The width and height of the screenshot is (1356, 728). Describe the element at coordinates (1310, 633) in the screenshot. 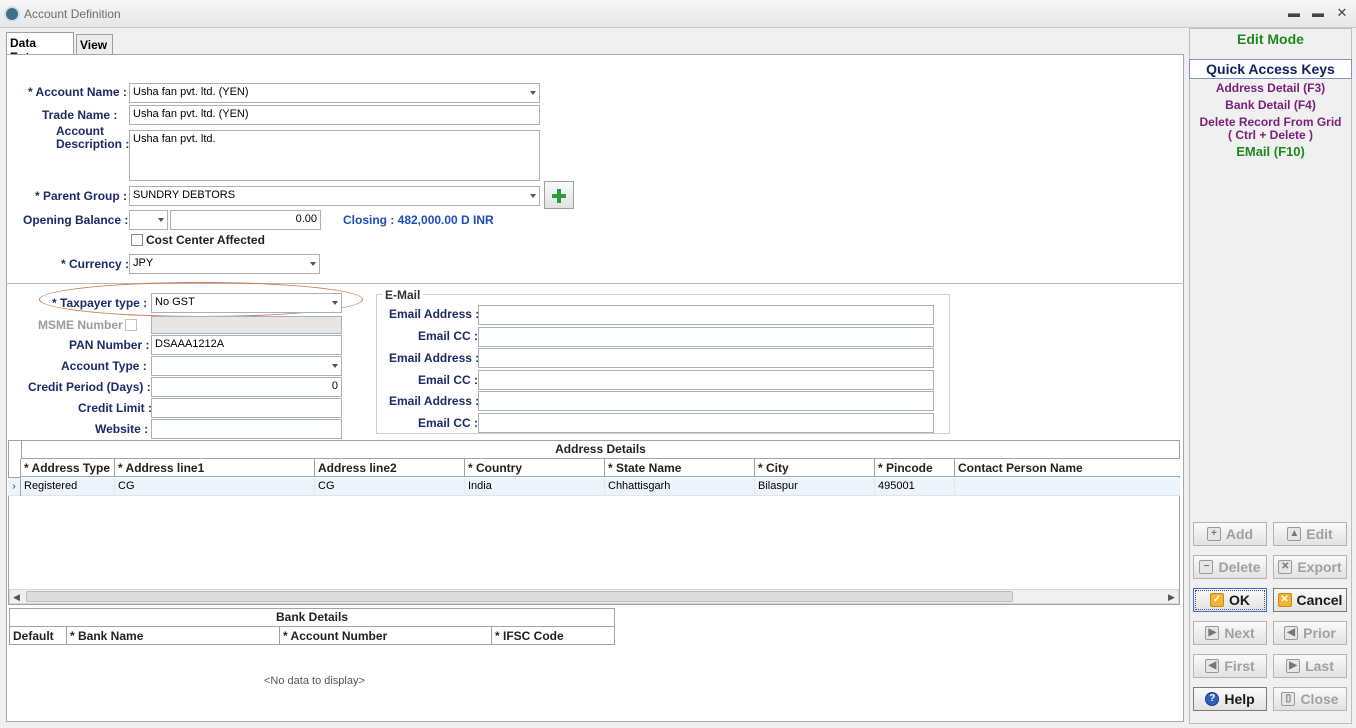

I see `prior-button: ◀ Prior` at that location.